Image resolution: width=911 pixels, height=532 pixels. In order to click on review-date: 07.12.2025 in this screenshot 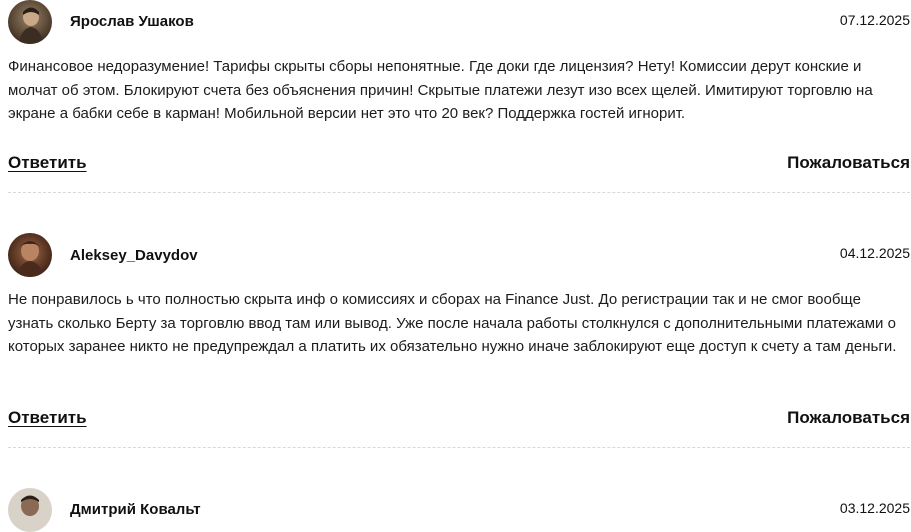, I will do `click(874, 20)`.